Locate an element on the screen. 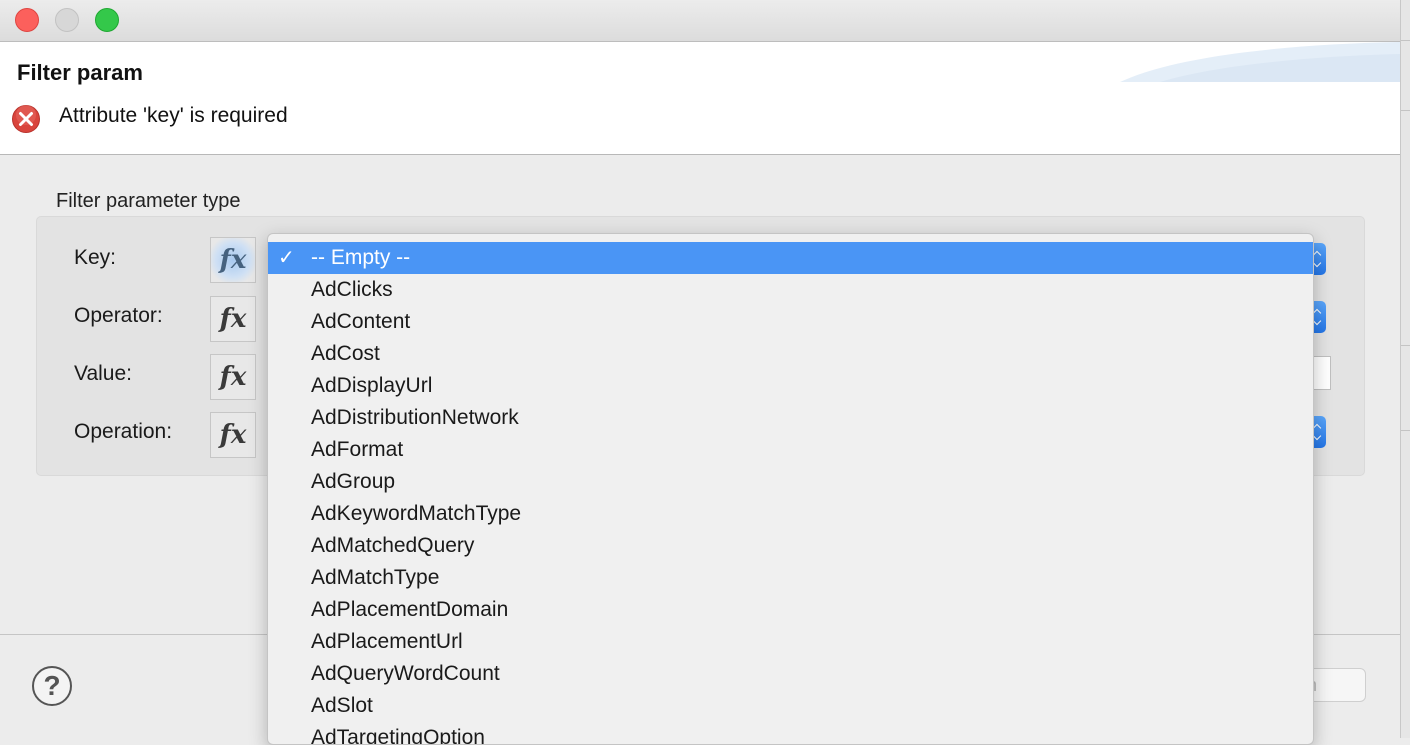  menu-item-adplacementdomain: AdPlacementDomain is located at coordinates (790, 610).